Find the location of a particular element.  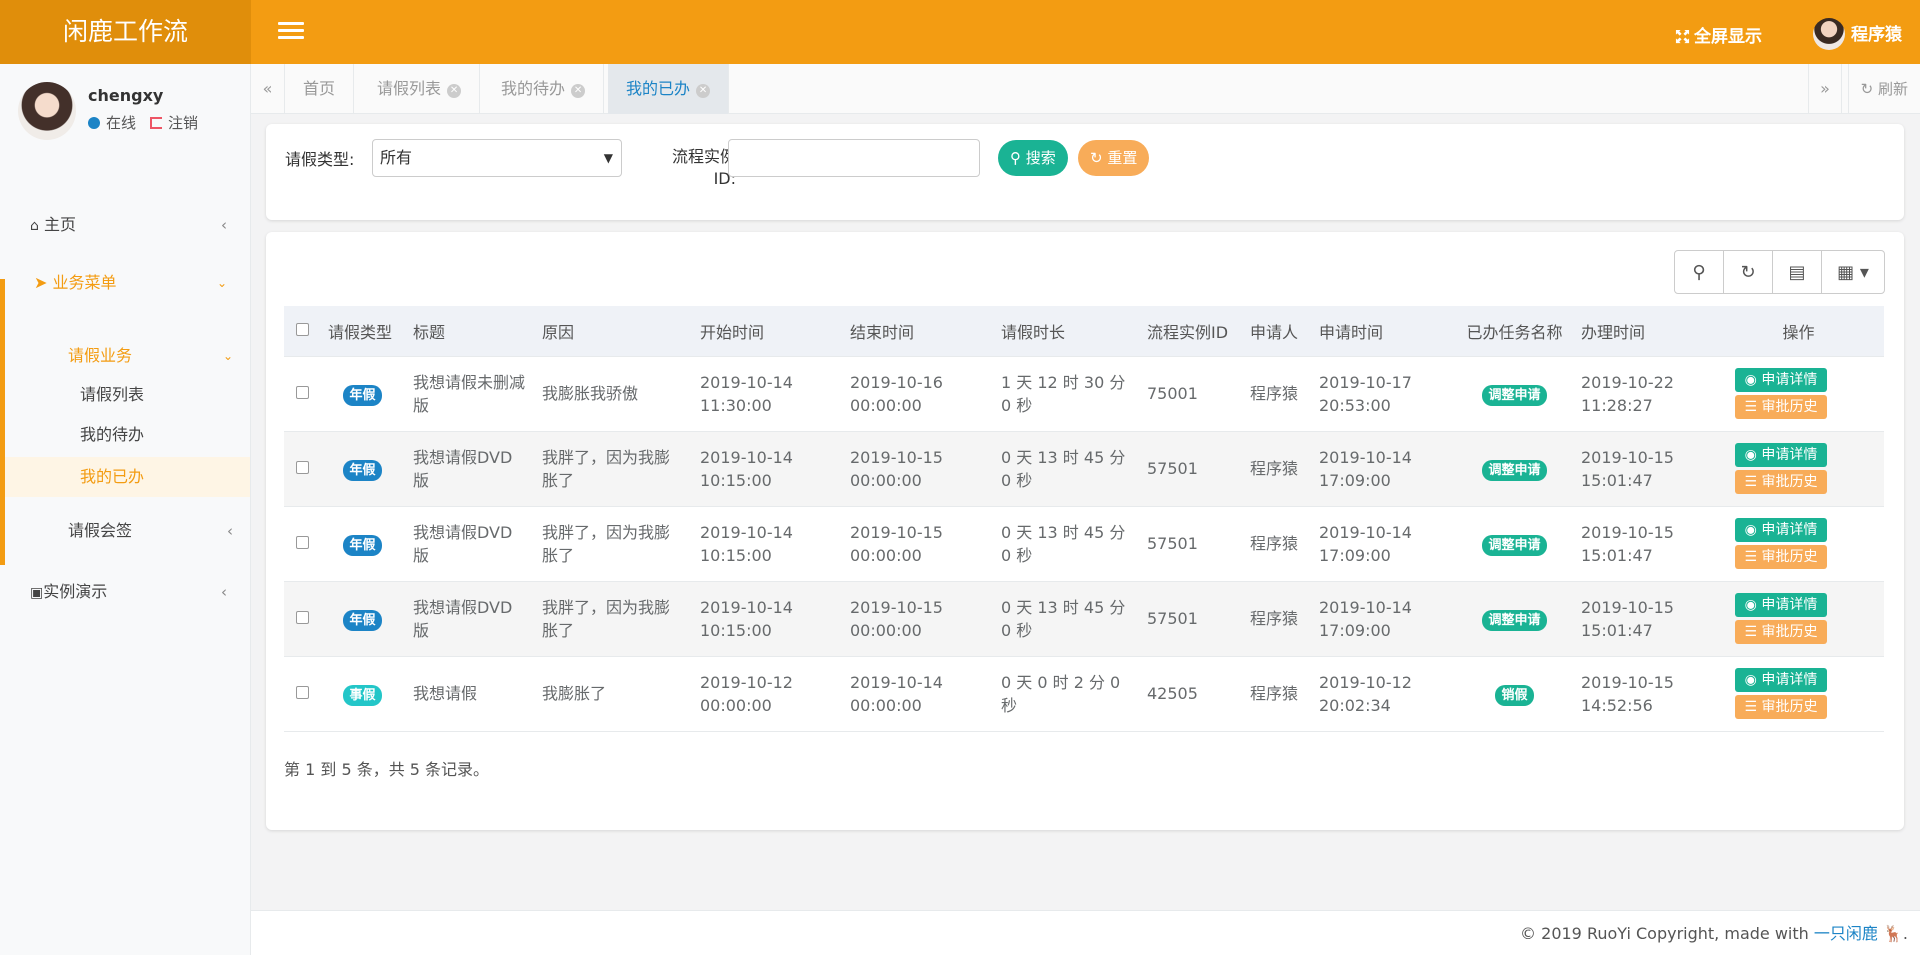

avatar is located at coordinates (1829, 34).